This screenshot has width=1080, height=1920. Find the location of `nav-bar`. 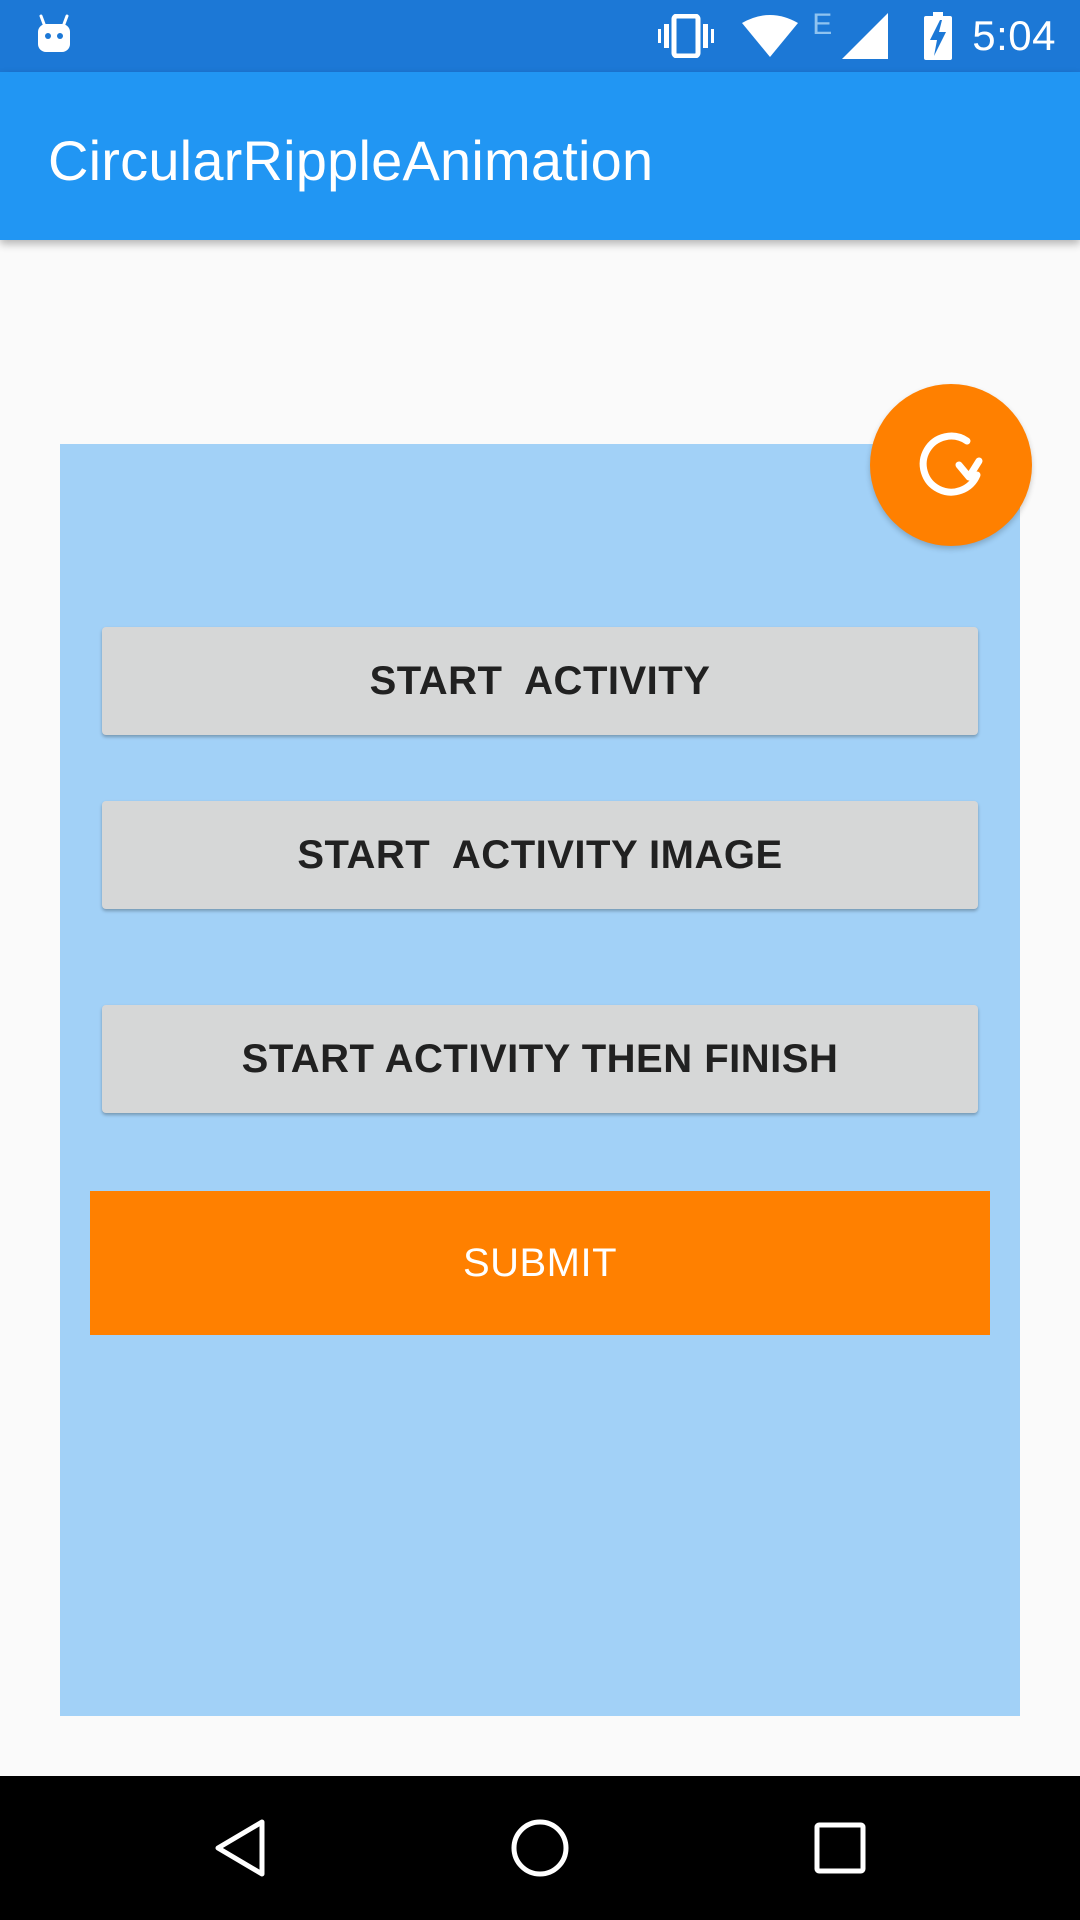

nav-bar is located at coordinates (540, 1848).